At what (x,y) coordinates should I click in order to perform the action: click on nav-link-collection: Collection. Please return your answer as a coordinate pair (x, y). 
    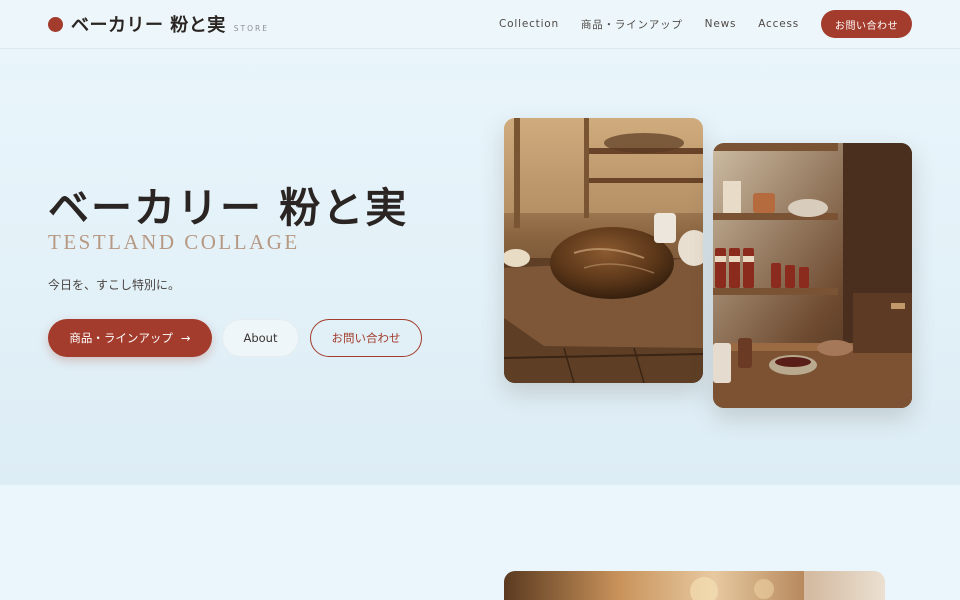
    Looking at the image, I should click on (529, 24).